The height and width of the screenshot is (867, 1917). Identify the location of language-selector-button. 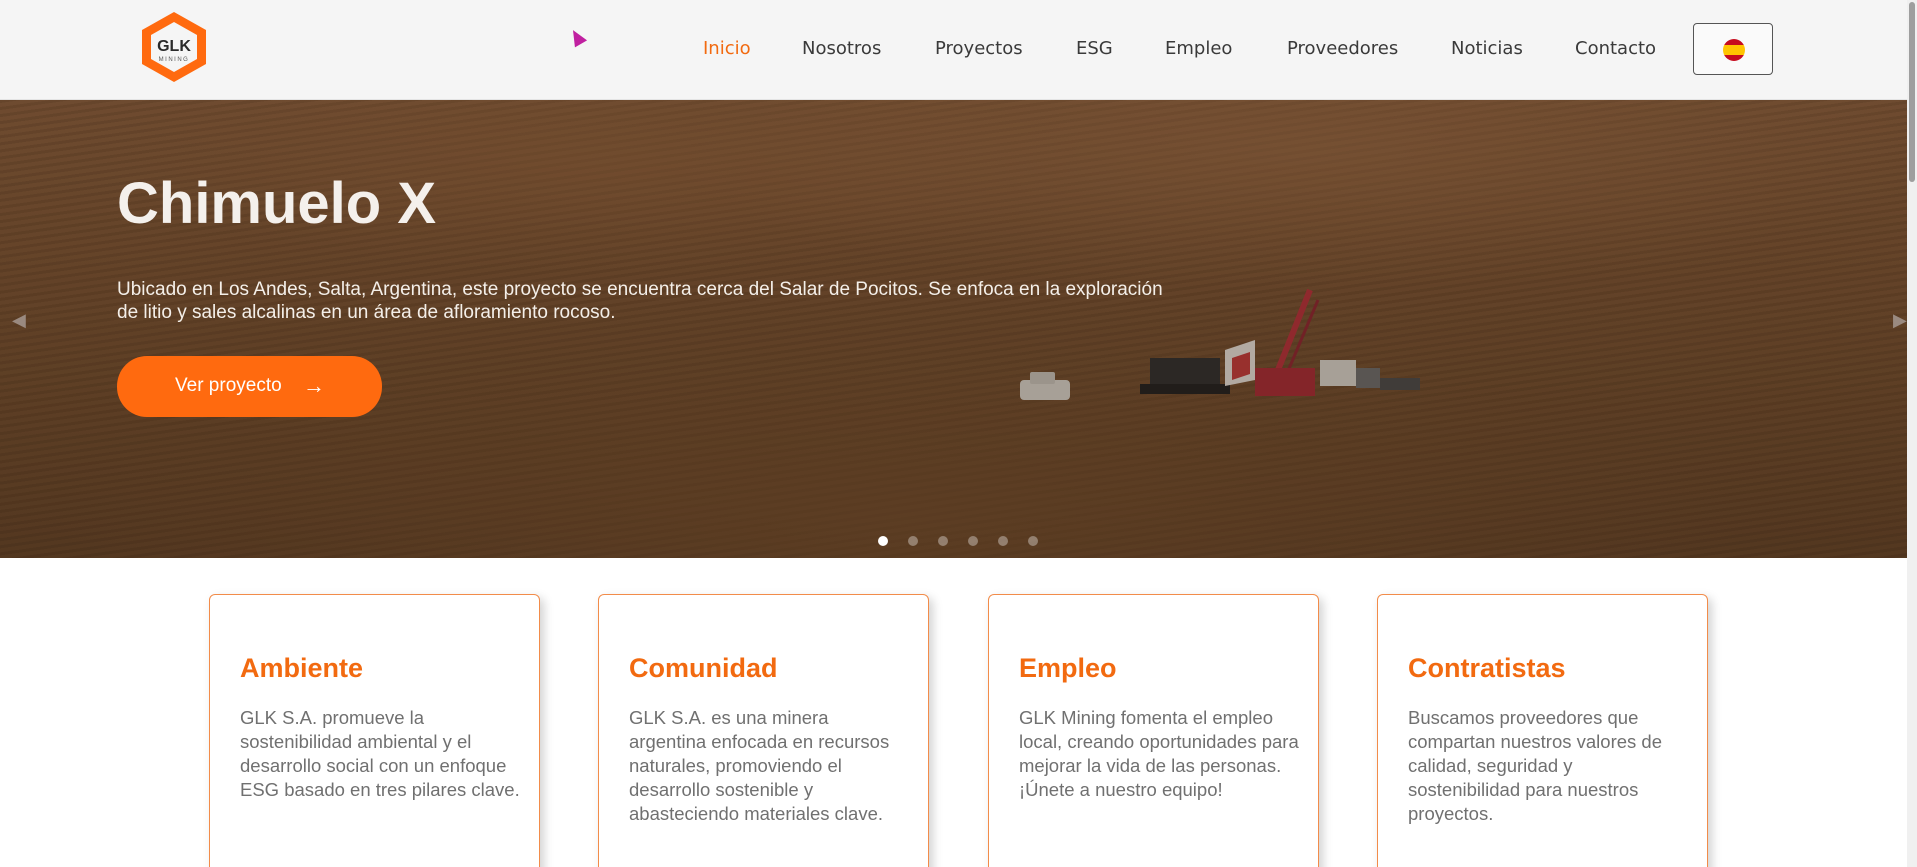
(1733, 49).